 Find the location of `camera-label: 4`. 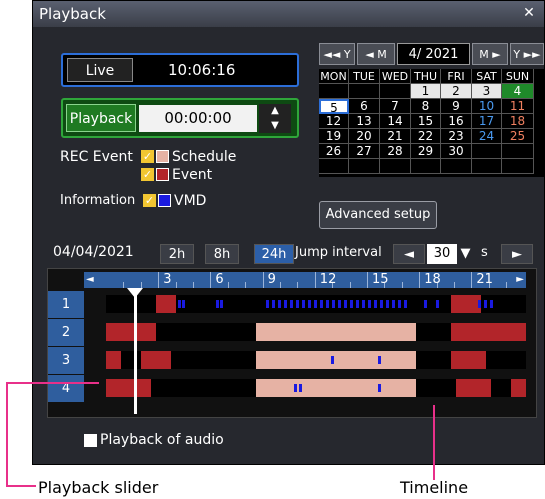

camera-label: 4 is located at coordinates (66, 388).